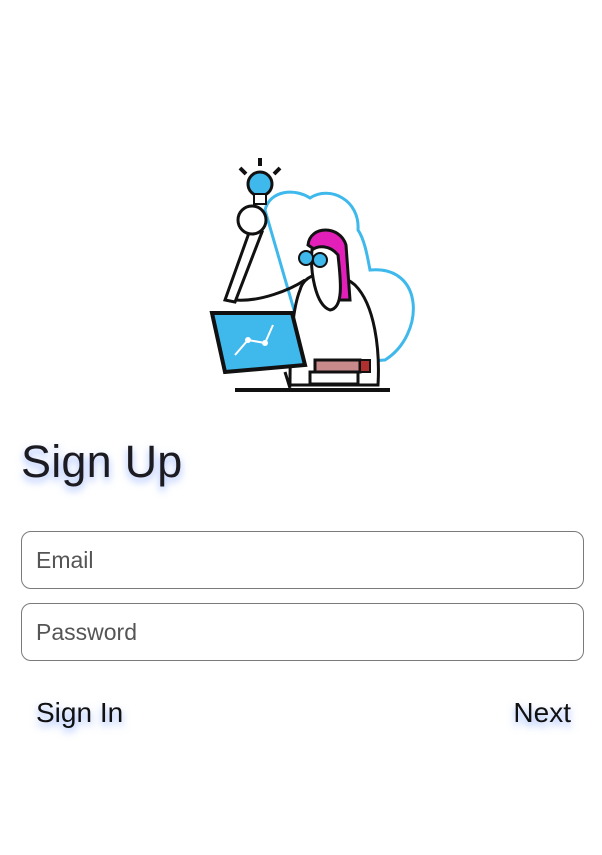  I want to click on sign-in-button: Sign In, so click(79, 713).